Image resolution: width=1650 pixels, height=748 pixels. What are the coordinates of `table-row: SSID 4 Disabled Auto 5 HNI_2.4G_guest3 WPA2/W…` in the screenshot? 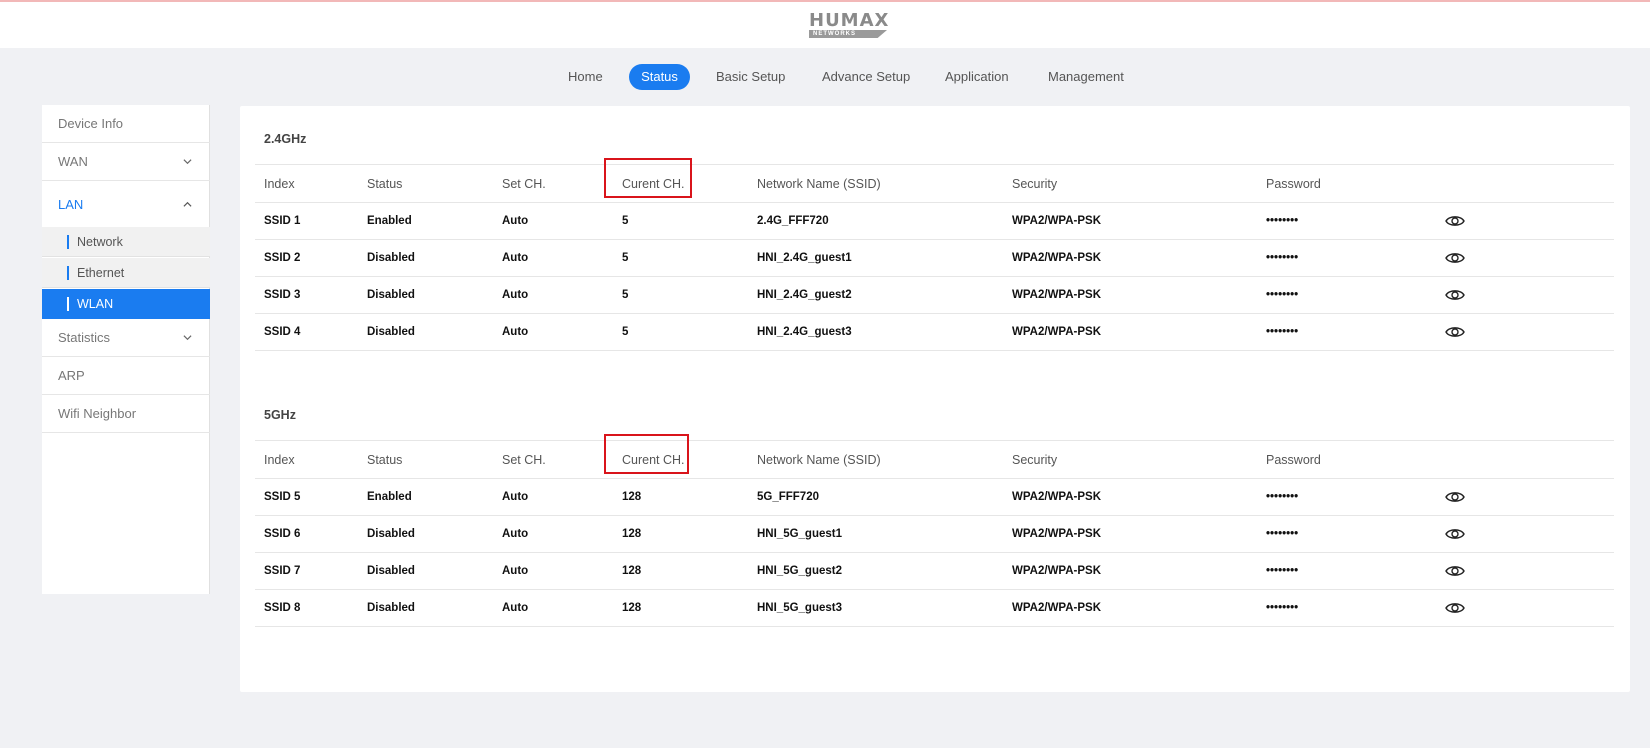 It's located at (934, 332).